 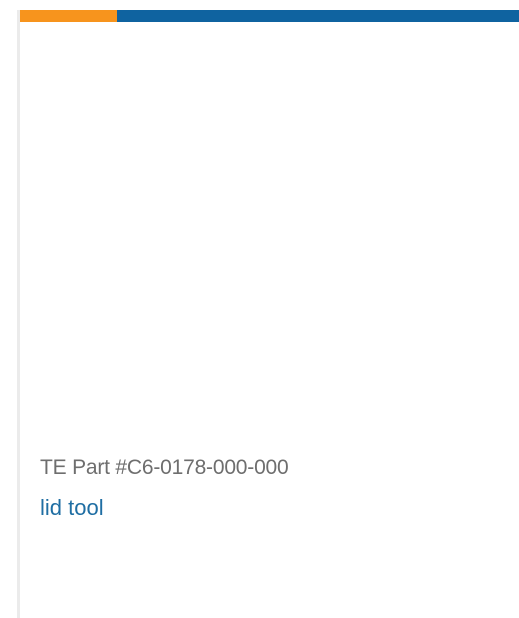 I want to click on part-number-text: TE Part #C6-0178-000-000, so click(x=164, y=467).